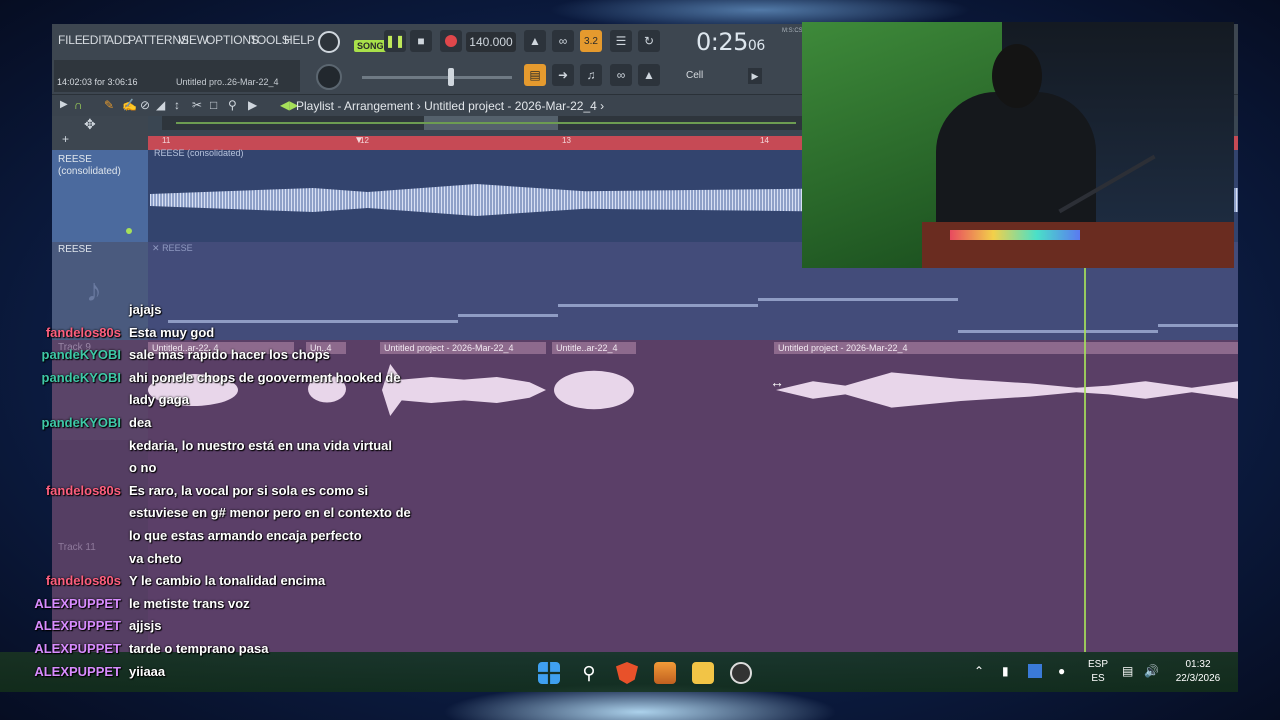 This screenshot has width=1280, height=720. Describe the element at coordinates (703, 673) in the screenshot. I see `file-explorer-icon` at that location.